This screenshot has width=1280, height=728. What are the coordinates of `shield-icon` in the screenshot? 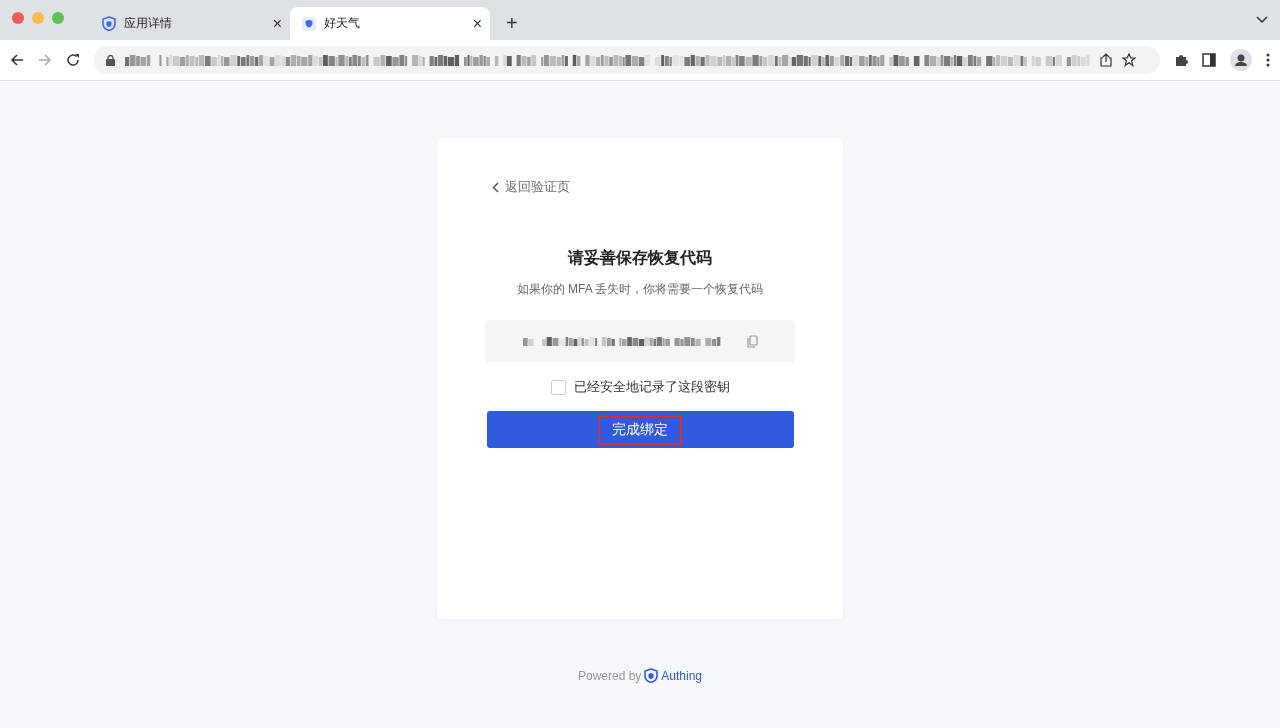 It's located at (109, 23).